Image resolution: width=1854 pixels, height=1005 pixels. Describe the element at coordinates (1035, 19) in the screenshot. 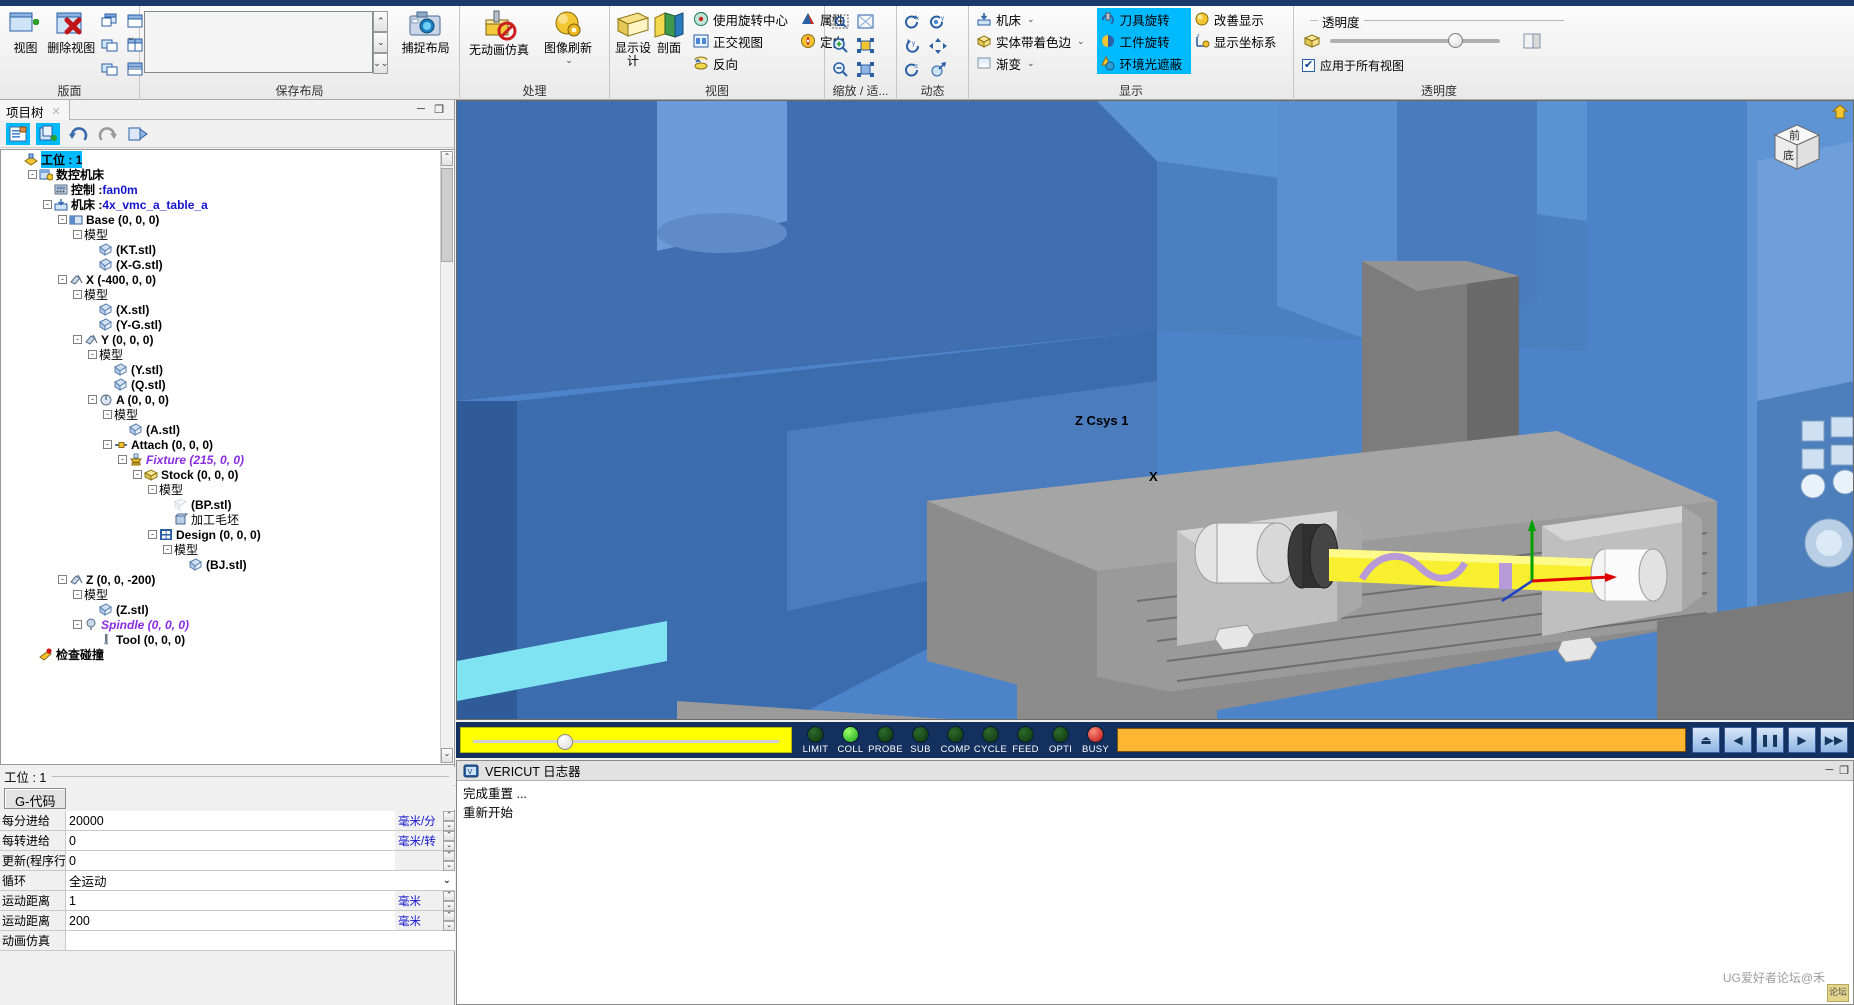

I see `machine-dropdown: 机床 ⌄` at that location.